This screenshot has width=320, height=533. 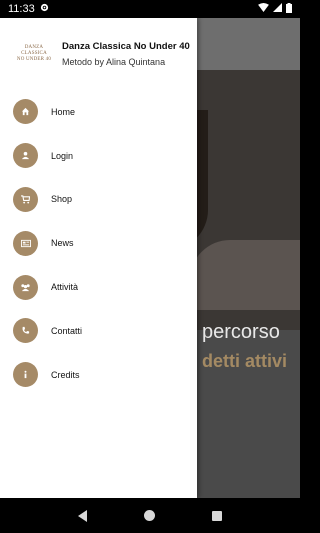 What do you see at coordinates (150, 9) in the screenshot?
I see `status-bar: 11:33` at bounding box center [150, 9].